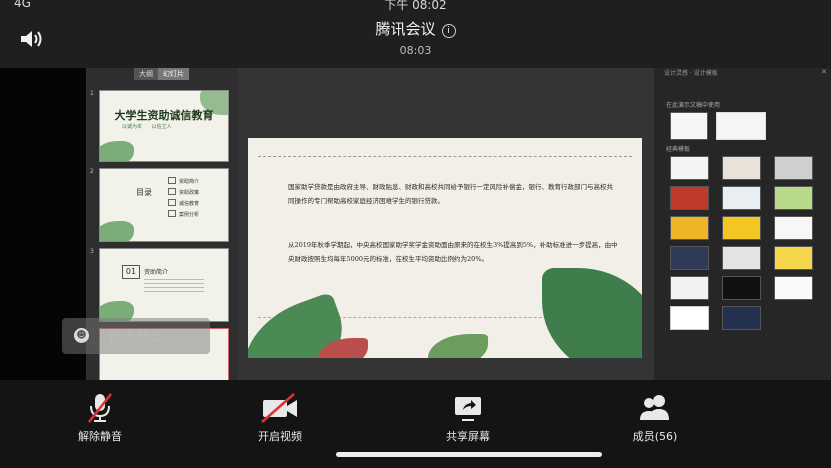  I want to click on slide-thumbnail-2: 目录 资助简介 资助政策 诚信教育 案例分析, so click(164, 205).